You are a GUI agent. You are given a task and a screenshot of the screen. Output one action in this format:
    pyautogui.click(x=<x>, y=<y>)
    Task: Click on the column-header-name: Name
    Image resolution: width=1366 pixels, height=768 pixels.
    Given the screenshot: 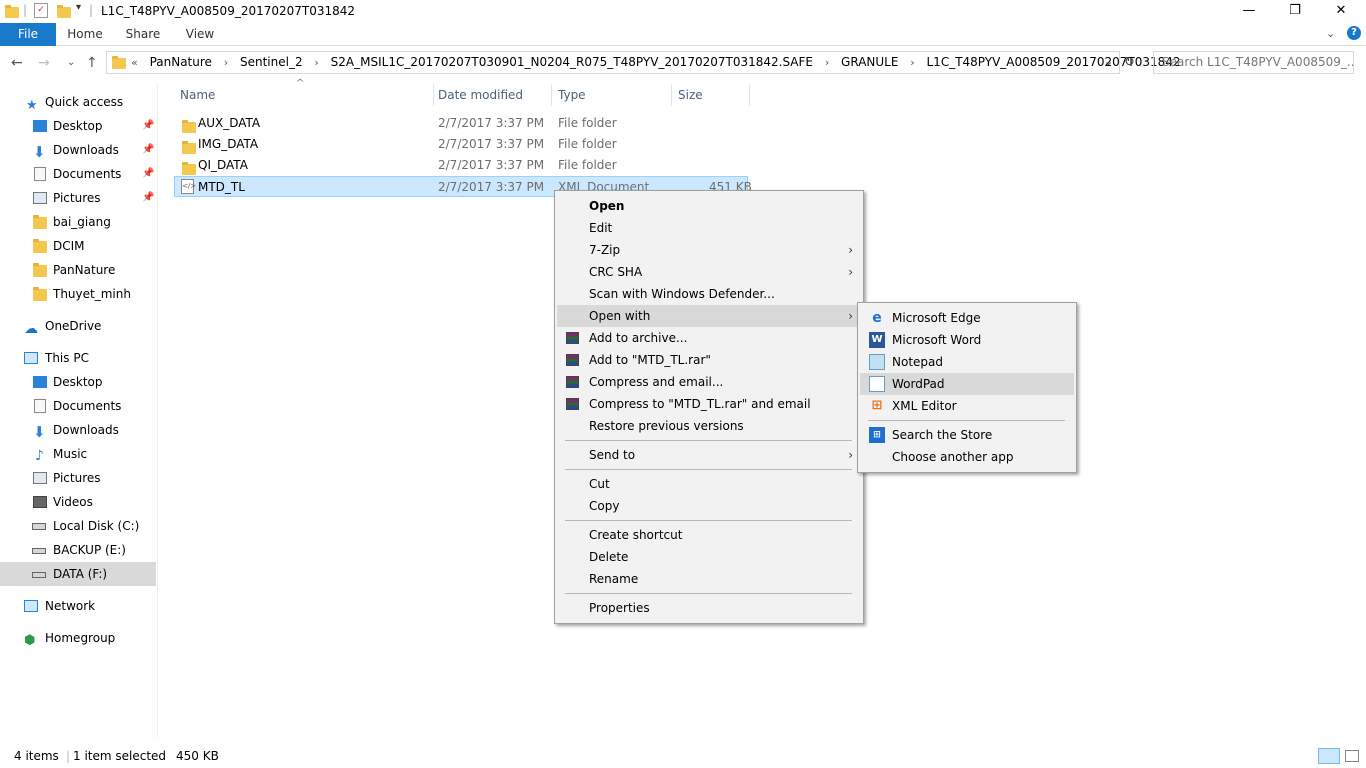 What is the action you would take?
    pyautogui.click(x=303, y=95)
    